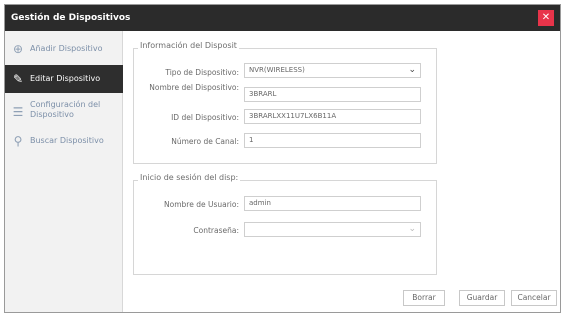 The image size is (565, 317). Describe the element at coordinates (205, 117) in the screenshot. I see `device-id-label: ID del Dispositivo:` at that location.